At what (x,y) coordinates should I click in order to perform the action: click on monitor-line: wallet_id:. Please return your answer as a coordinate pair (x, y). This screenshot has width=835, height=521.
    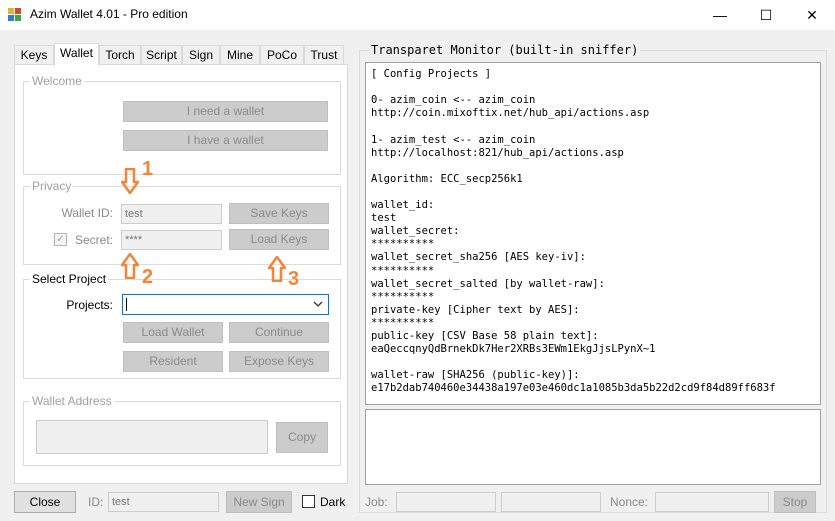
    Looking at the image, I should click on (403, 205).